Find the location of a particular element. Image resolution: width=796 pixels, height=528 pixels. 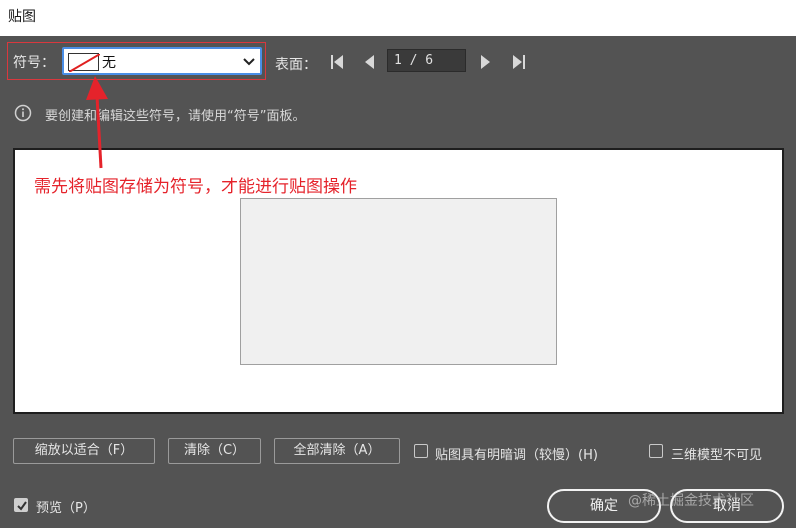

previous-page-button is located at coordinates (370, 62).